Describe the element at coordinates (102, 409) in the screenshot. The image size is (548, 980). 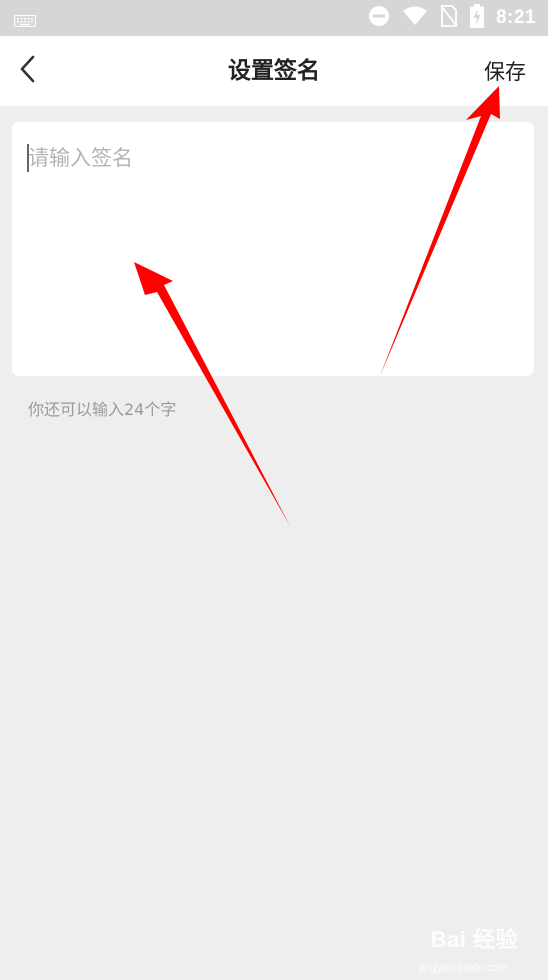
I see `remaining-char-counter: 你还可以输入24个字` at that location.